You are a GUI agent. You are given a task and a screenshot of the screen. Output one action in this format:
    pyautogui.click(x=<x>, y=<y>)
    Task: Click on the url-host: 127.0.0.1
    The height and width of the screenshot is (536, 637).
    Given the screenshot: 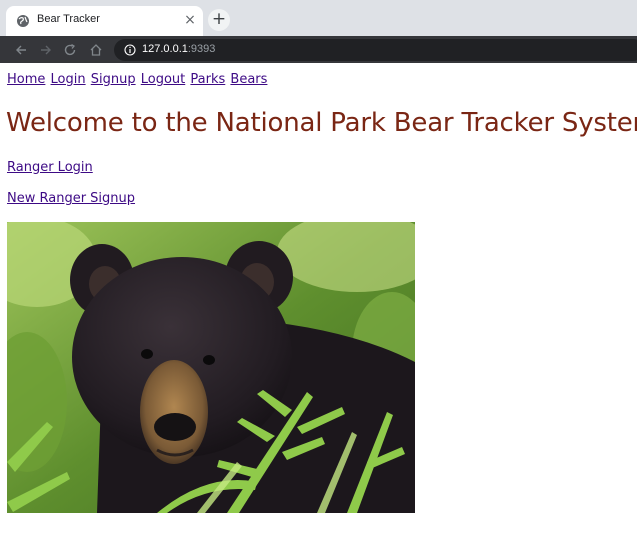 What is the action you would take?
    pyautogui.click(x=165, y=49)
    